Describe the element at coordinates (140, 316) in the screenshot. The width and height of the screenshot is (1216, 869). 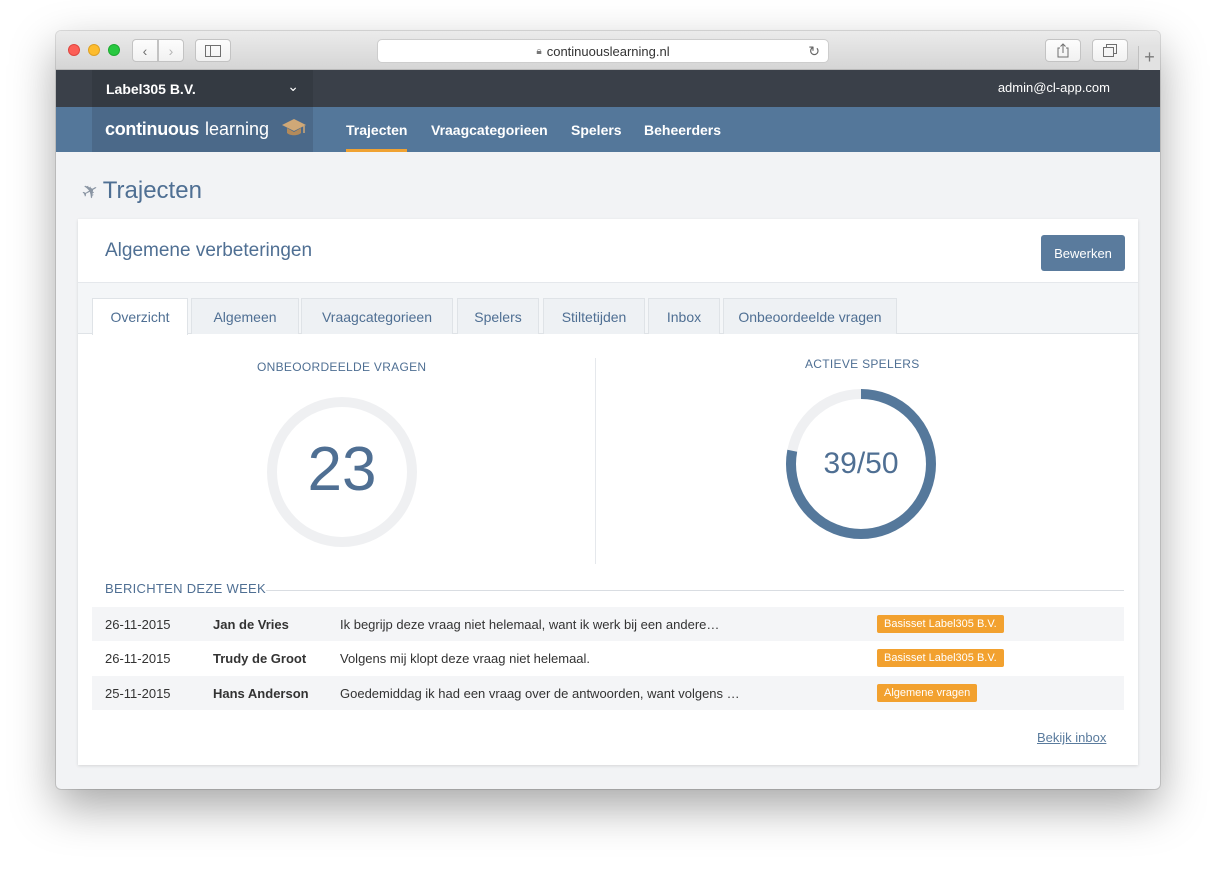
I see `tab-overzicht: Overzicht` at that location.